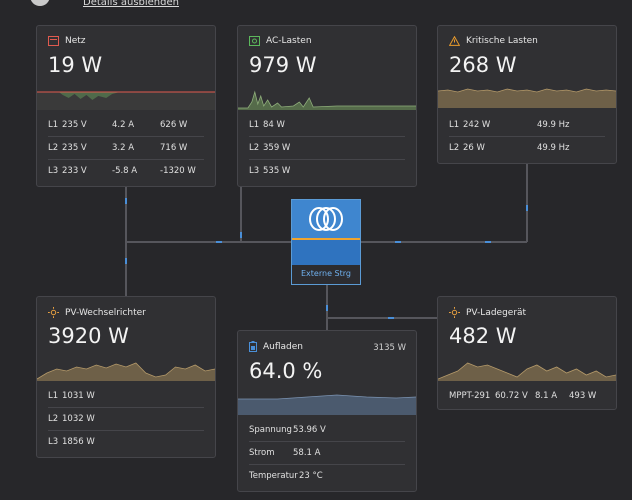 The width and height of the screenshot is (632, 500). Describe the element at coordinates (71, 396) in the screenshot. I see `table-row: L1 1031 W` at that location.